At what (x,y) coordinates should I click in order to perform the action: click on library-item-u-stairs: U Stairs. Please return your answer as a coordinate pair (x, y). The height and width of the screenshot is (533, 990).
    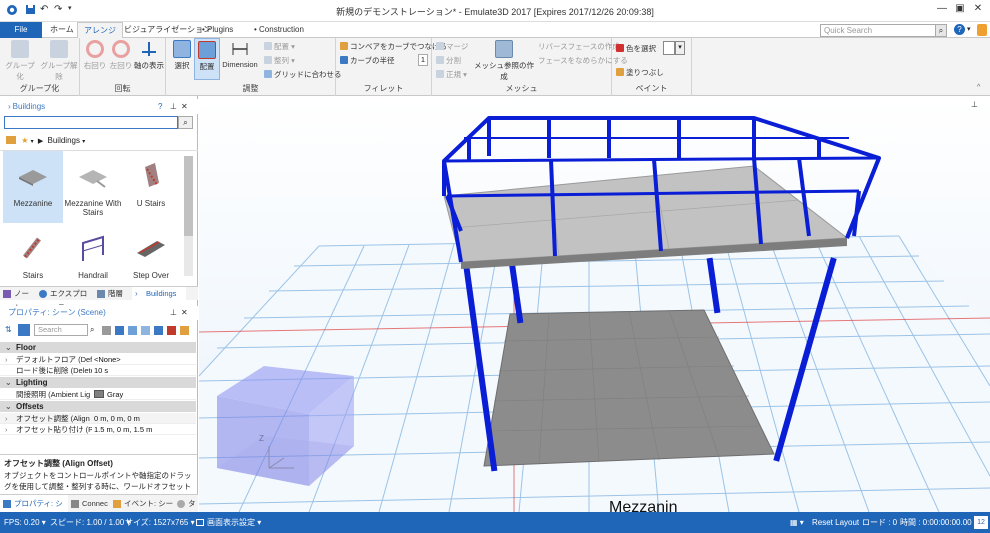
    Looking at the image, I should click on (151, 187).